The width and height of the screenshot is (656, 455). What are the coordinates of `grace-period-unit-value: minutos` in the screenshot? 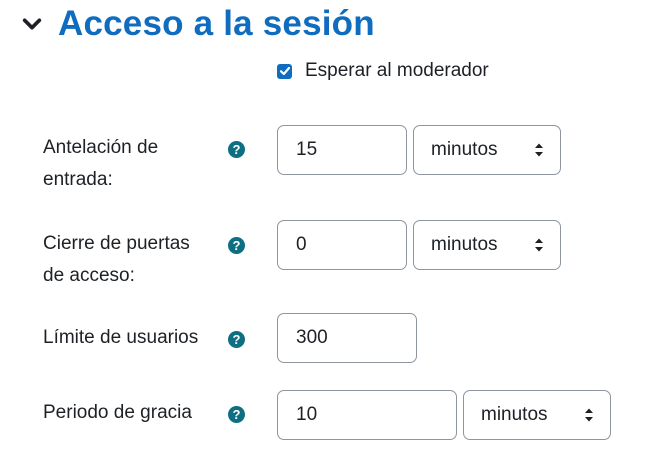 It's located at (514, 414).